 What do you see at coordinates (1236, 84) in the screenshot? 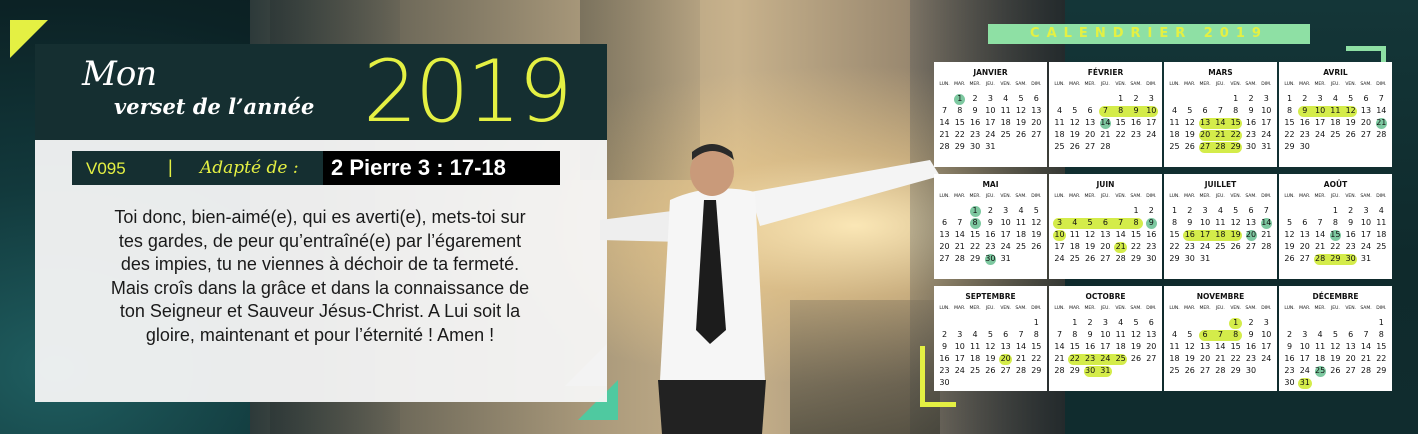
I see `weekday-label: VEN.` at bounding box center [1236, 84].